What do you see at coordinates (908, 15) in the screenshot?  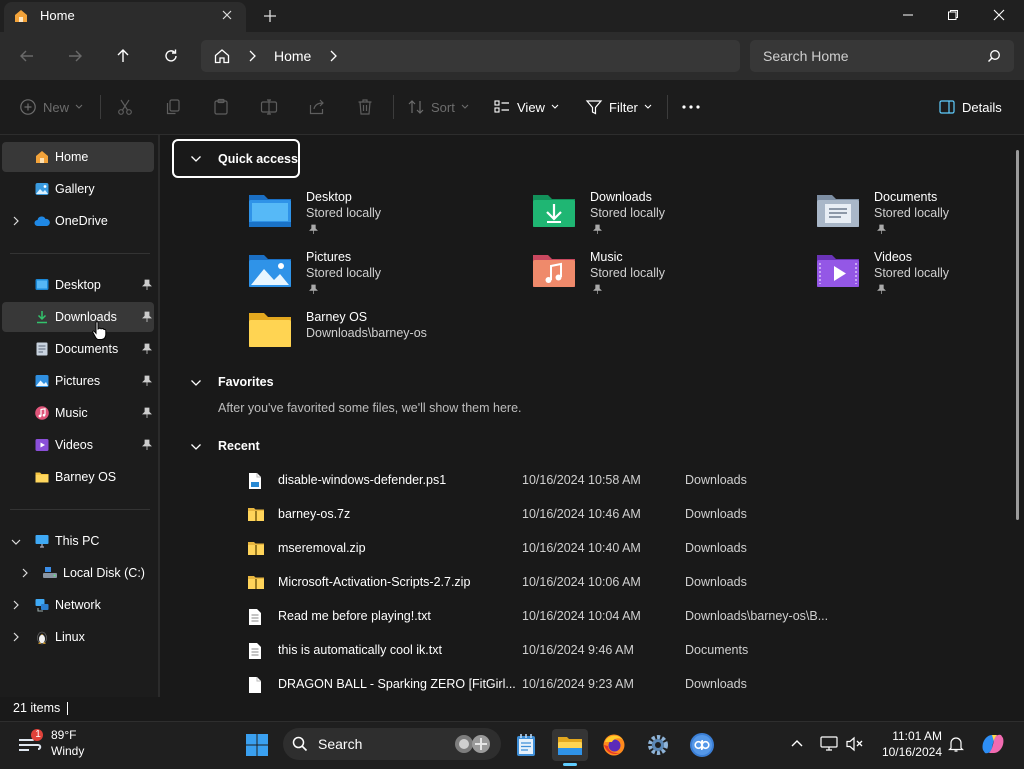 I see `minimize-icon` at bounding box center [908, 15].